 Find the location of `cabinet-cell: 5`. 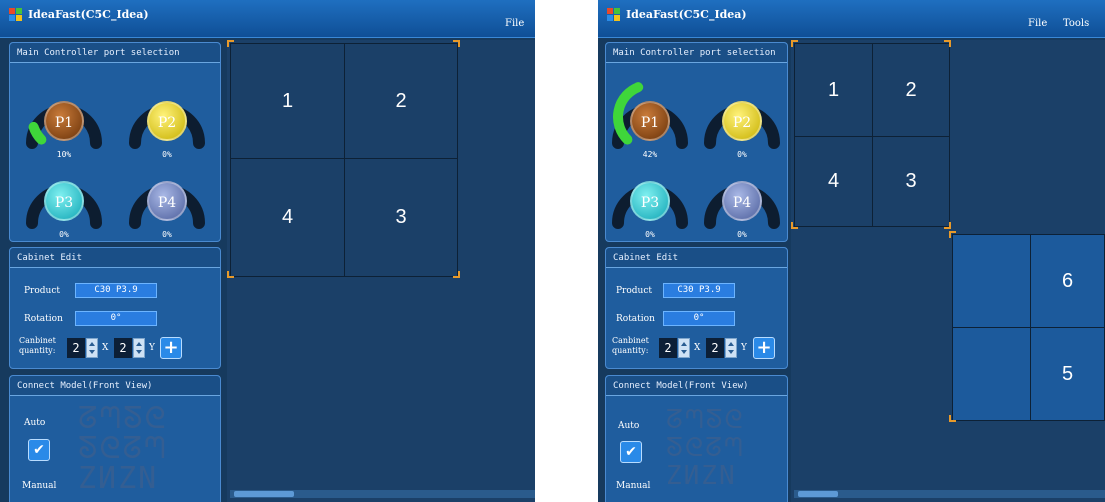

cabinet-cell: 5 is located at coordinates (1067, 374).